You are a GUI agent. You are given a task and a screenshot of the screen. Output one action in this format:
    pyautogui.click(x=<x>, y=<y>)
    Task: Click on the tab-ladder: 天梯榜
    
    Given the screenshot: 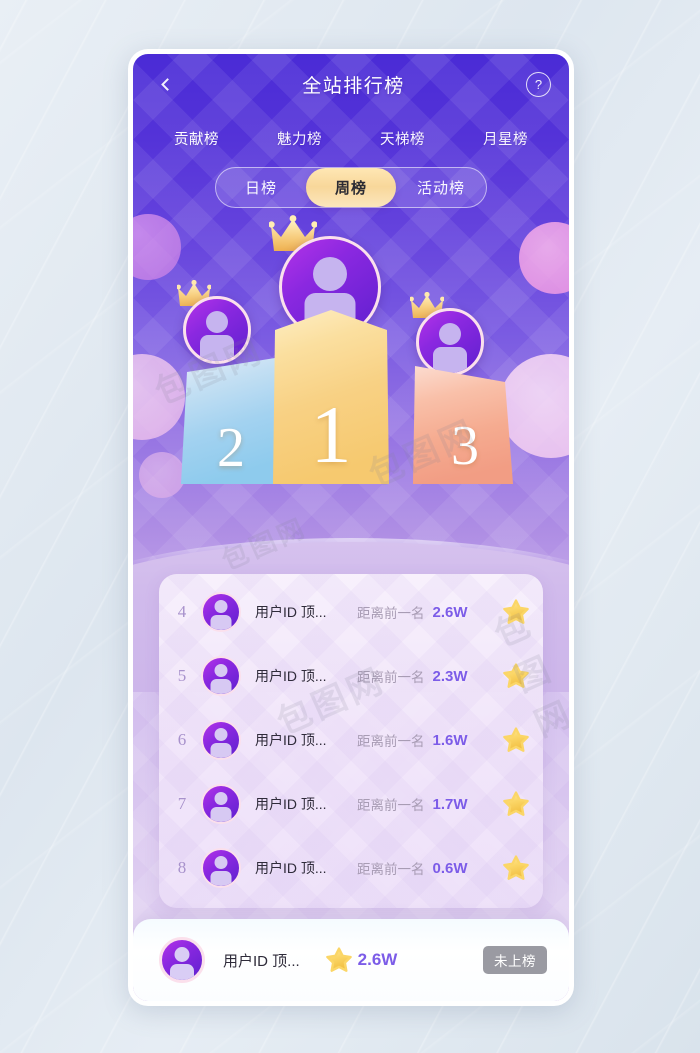 What is the action you would take?
    pyautogui.click(x=402, y=138)
    